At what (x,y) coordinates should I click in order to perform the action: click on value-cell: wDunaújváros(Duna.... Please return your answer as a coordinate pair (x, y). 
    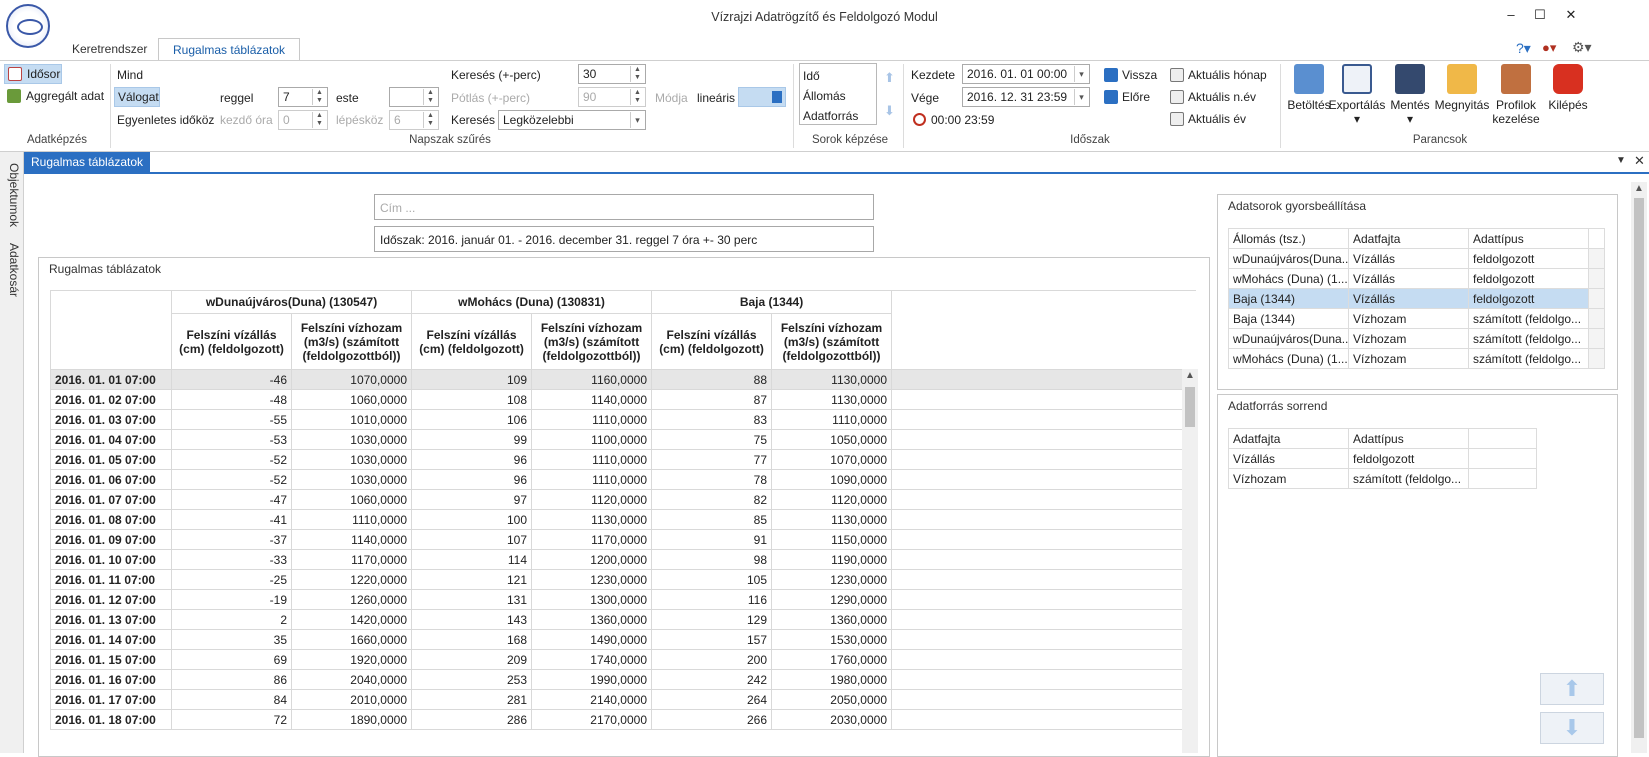
    Looking at the image, I should click on (1288, 258).